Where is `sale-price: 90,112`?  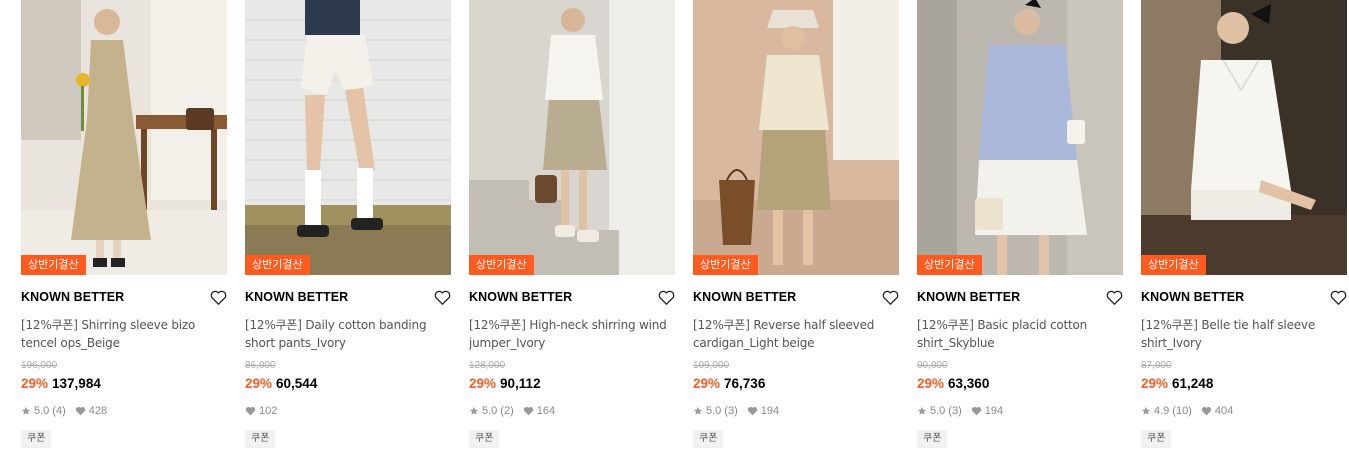
sale-price: 90,112 is located at coordinates (520, 383).